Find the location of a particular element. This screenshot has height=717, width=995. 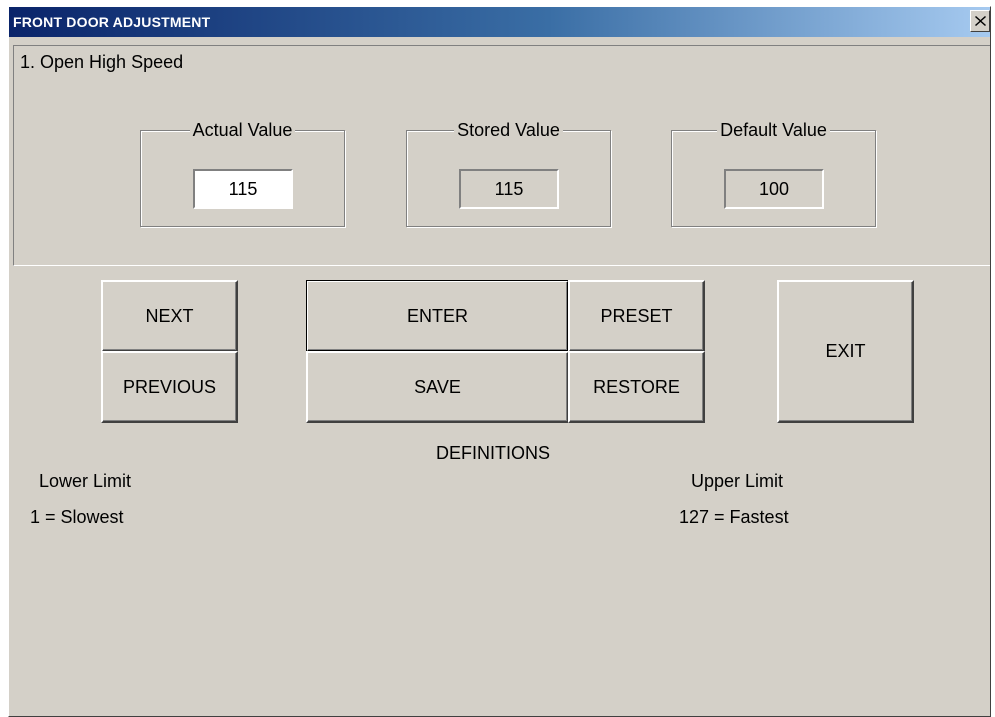

title-bar: FRONT DOOR ADJUSTMENT is located at coordinates (499, 22).